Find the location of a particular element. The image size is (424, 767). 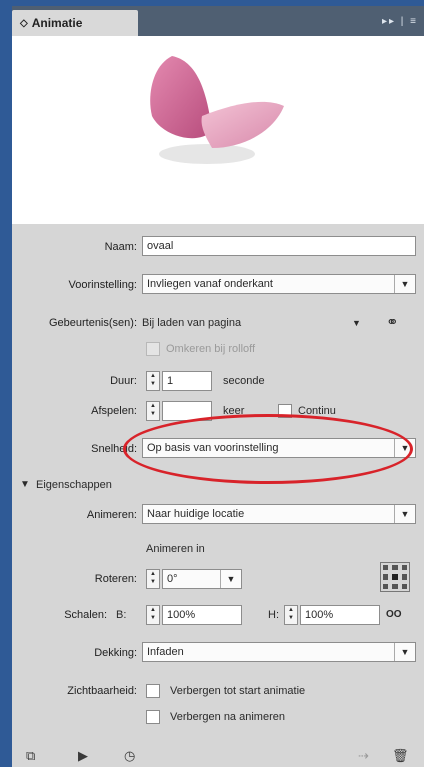

naam-label: Naam: is located at coordinates (120, 247).